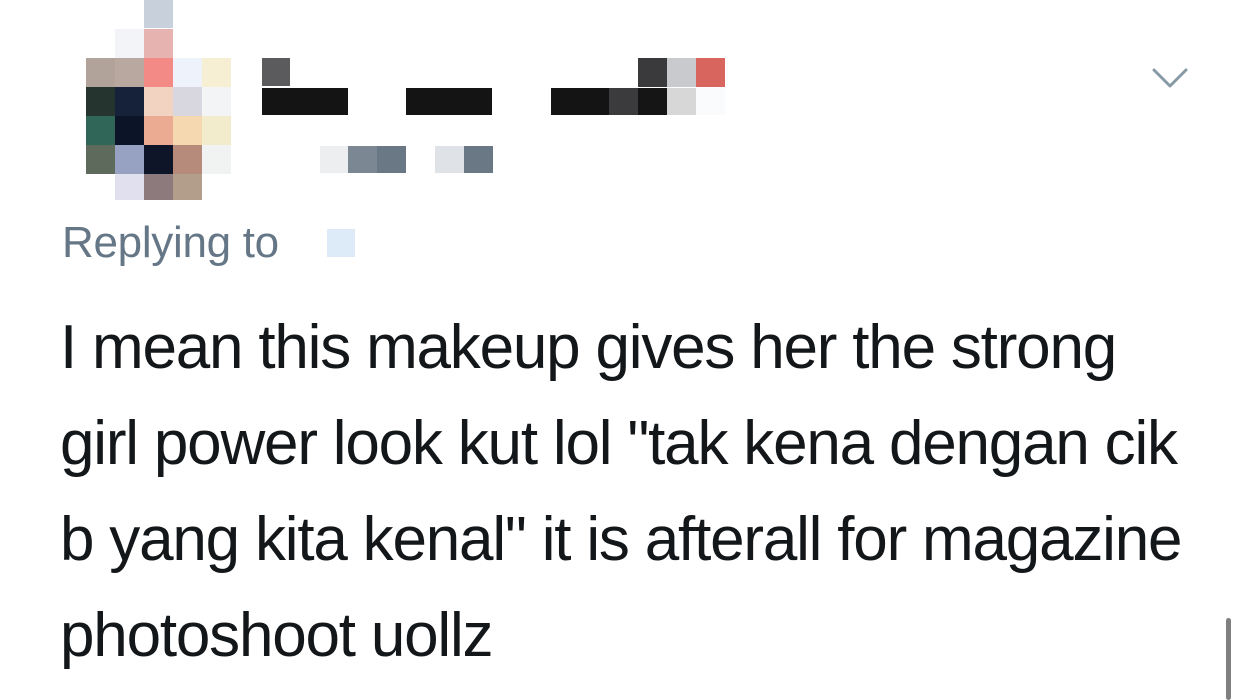  What do you see at coordinates (160, 100) in the screenshot?
I see `avatar` at bounding box center [160, 100].